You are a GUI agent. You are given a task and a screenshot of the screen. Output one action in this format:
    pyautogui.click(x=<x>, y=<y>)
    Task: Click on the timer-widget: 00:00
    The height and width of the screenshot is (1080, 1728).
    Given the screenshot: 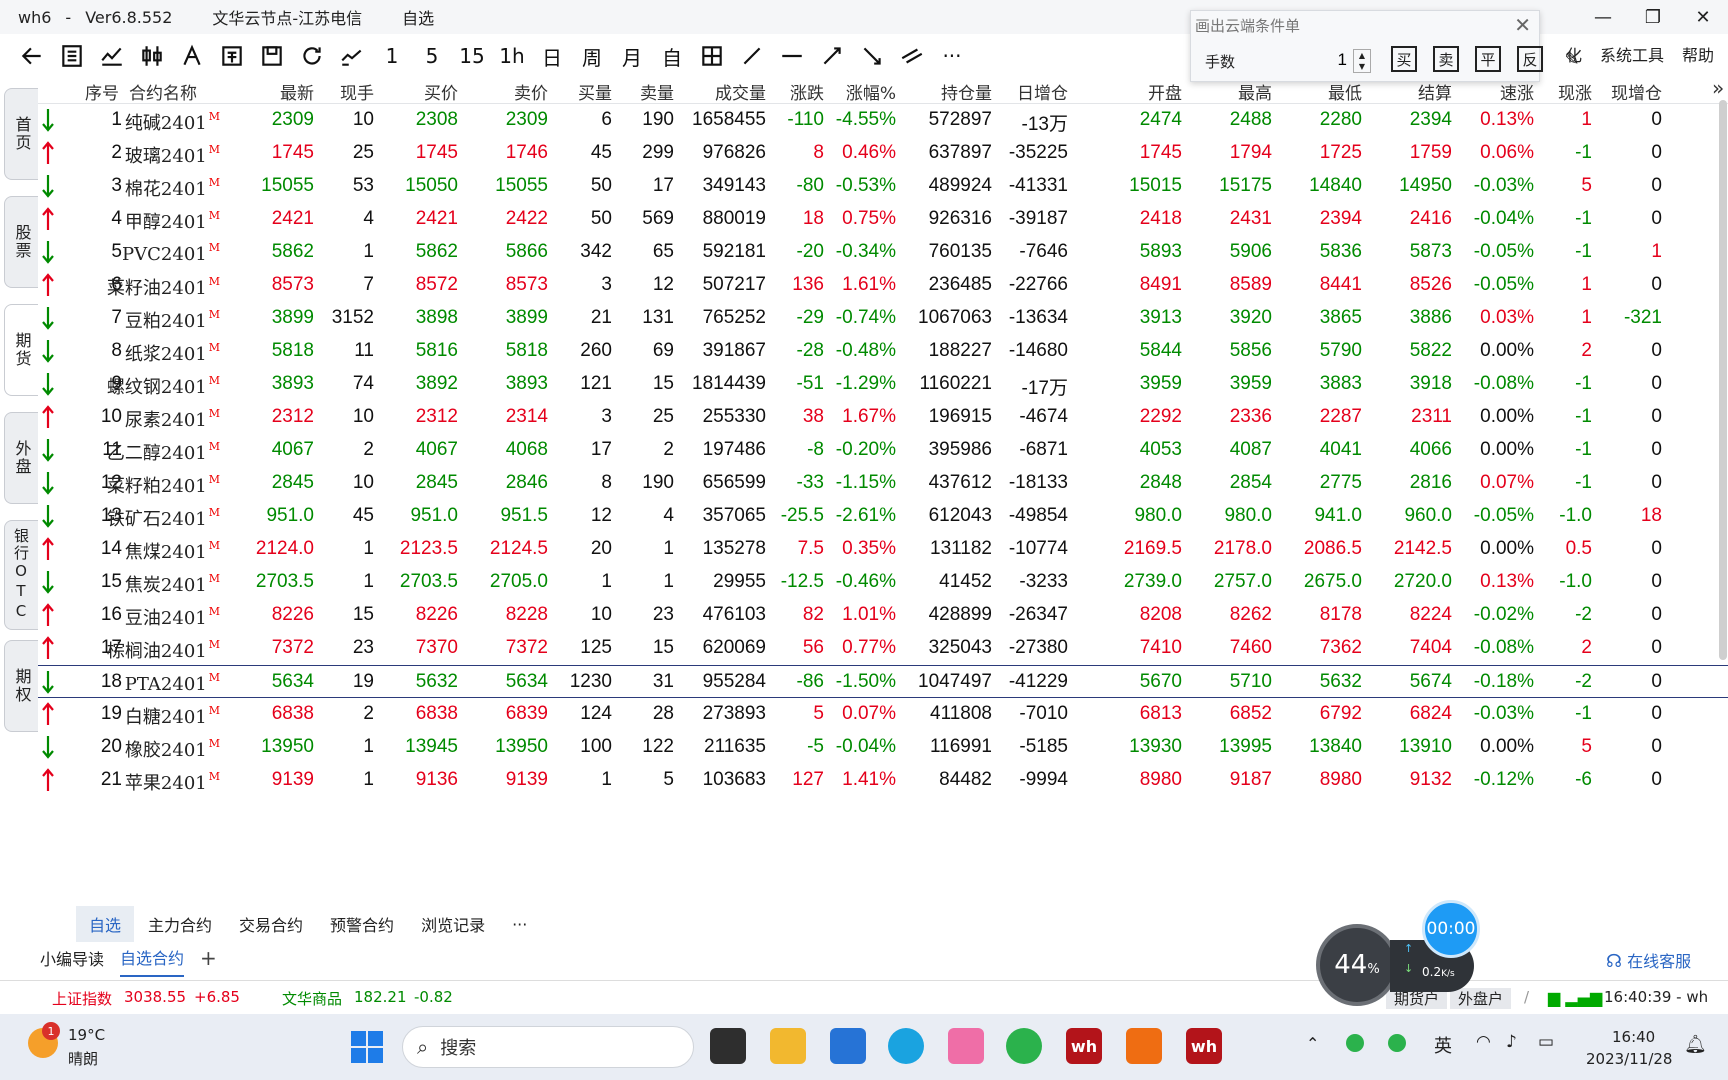 What is the action you would take?
    pyautogui.click(x=1451, y=929)
    